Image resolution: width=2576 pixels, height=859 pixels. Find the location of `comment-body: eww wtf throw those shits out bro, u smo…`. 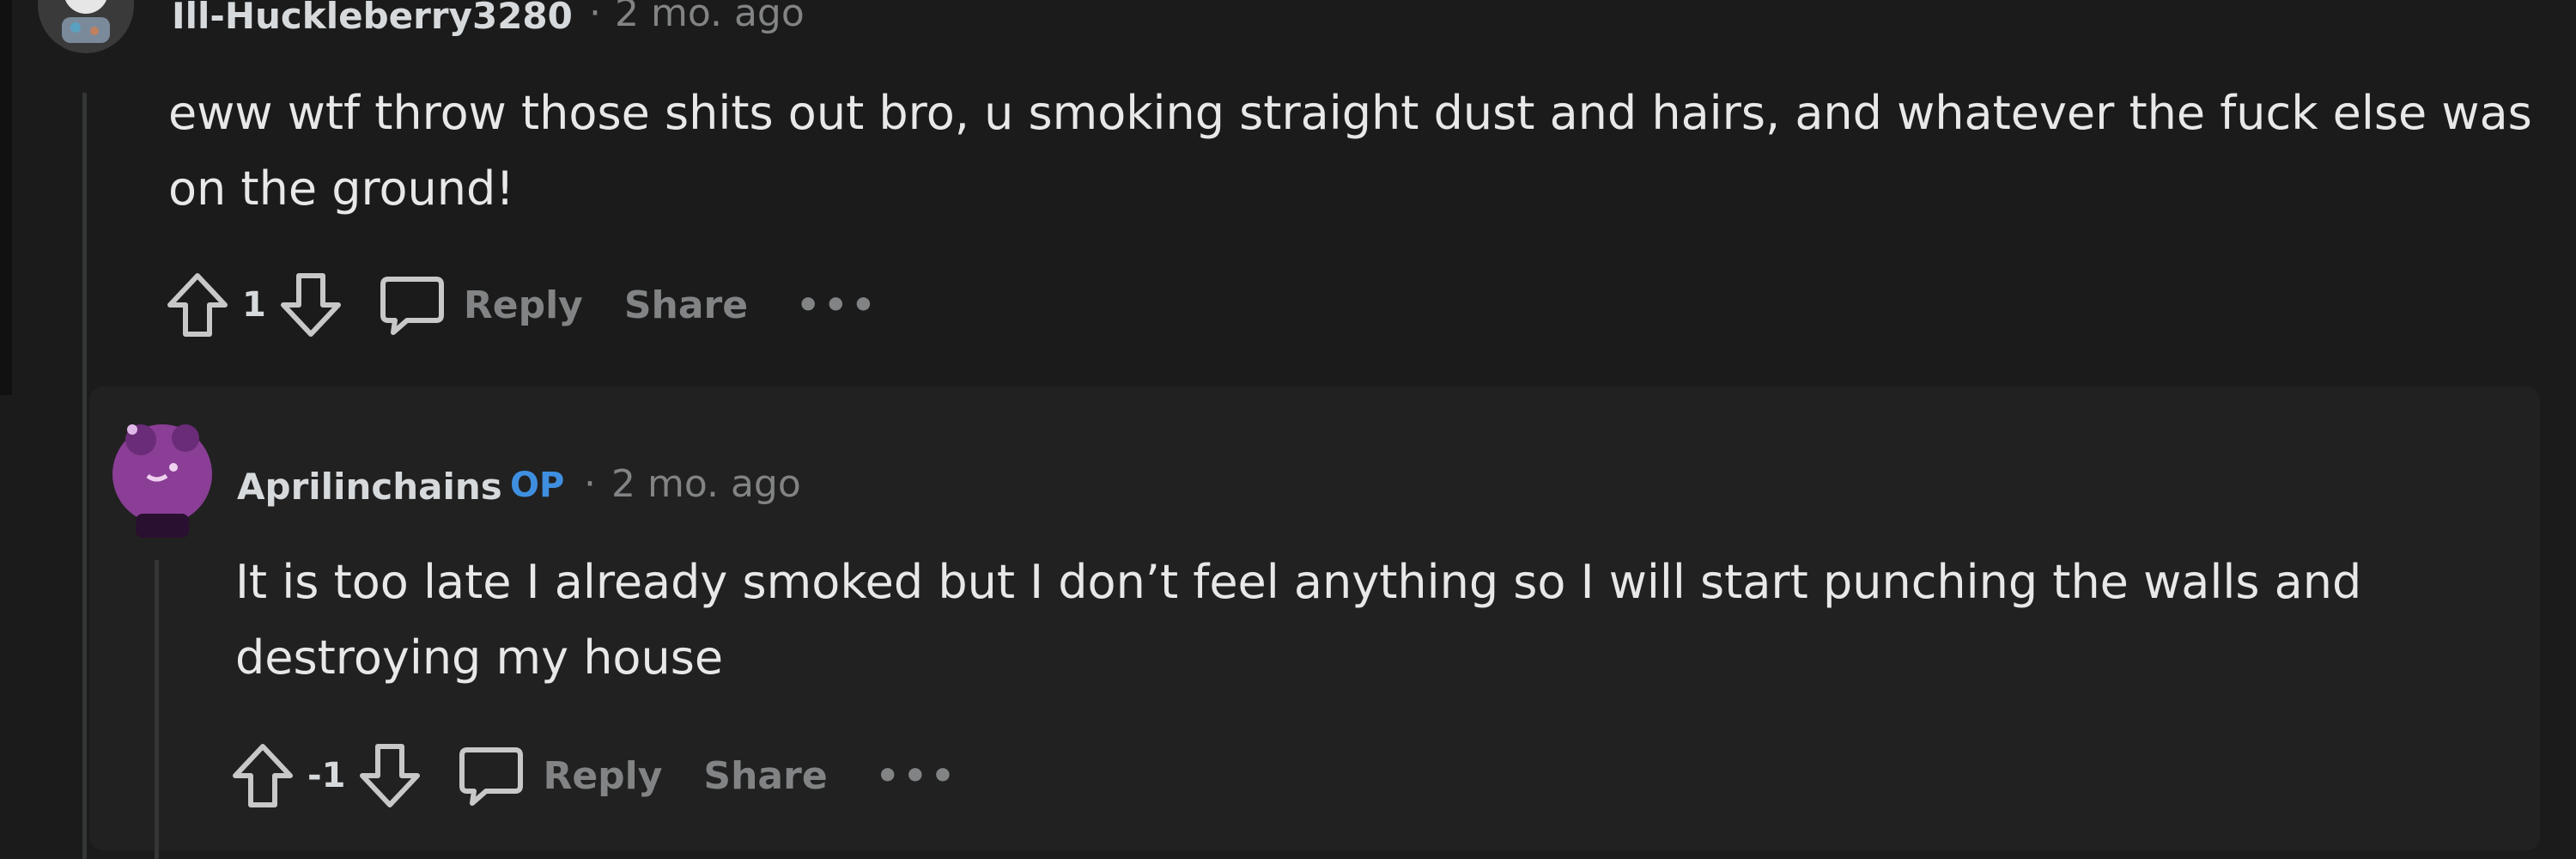

comment-body: eww wtf throw those shits out bro, u smo… is located at coordinates (1350, 151).